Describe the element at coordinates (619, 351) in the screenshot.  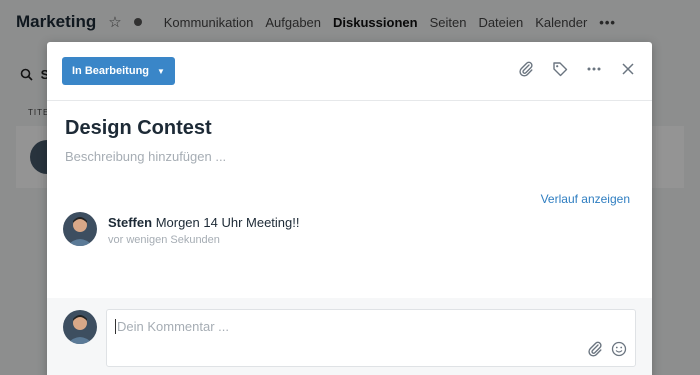
I see `emoji-icon` at that location.